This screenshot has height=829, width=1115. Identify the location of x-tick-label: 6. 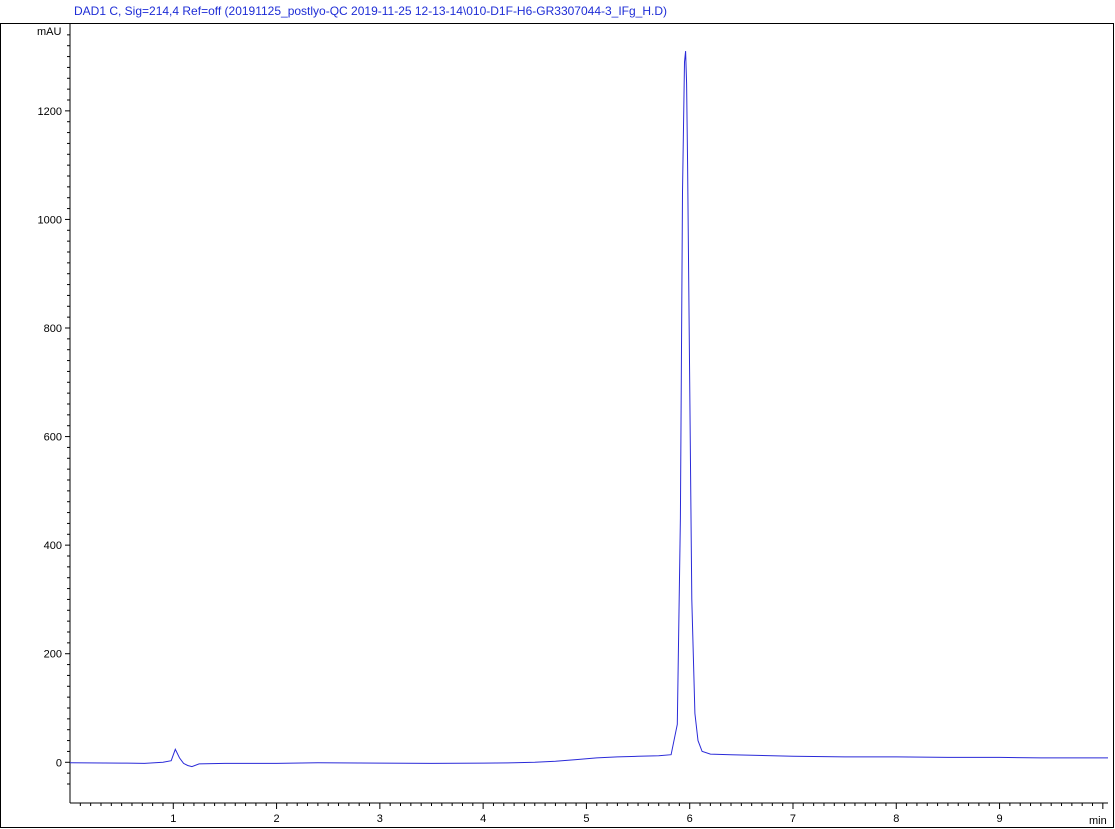
(690, 819).